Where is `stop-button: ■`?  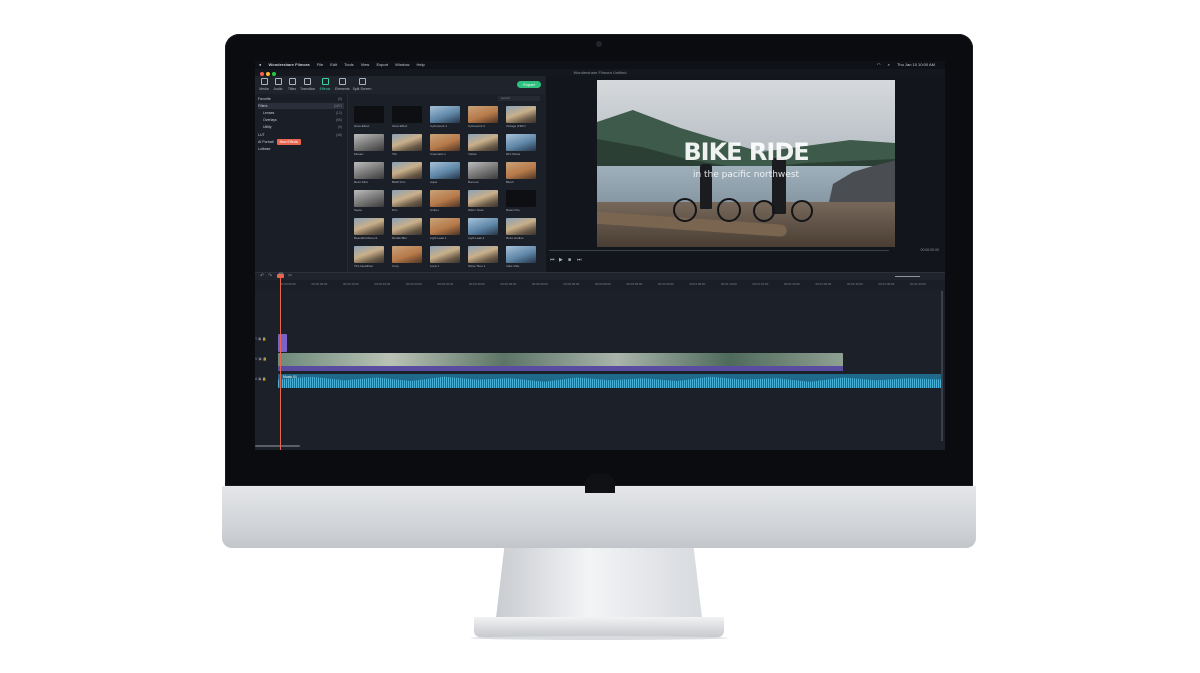
stop-button: ■ is located at coordinates (569, 260).